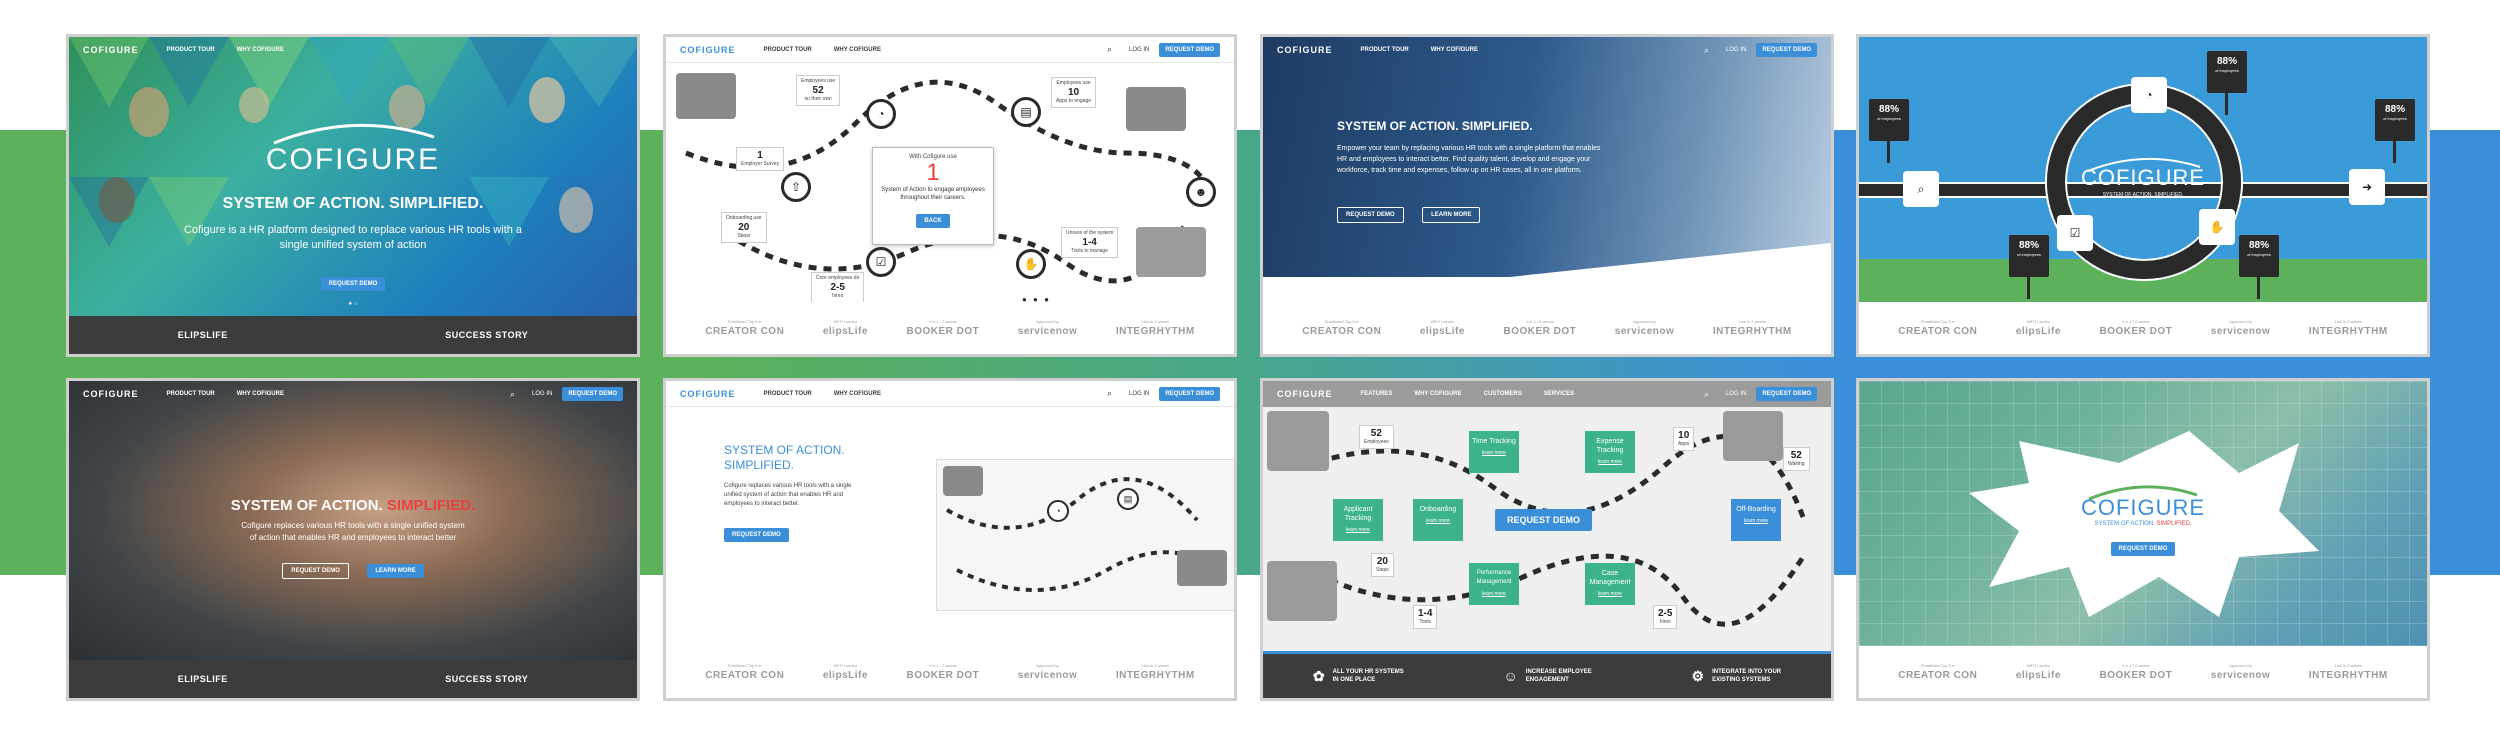 The height and width of the screenshot is (750, 2500). What do you see at coordinates (933, 221) in the screenshot?
I see `modal-back-button: BACK` at bounding box center [933, 221].